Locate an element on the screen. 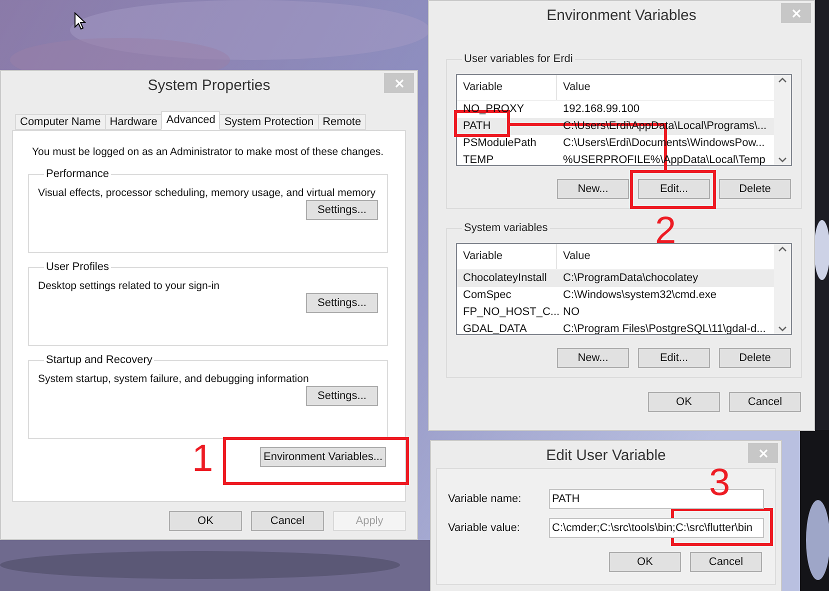 Image resolution: width=829 pixels, height=591 pixels. variable-name: TEMP is located at coordinates (478, 159).